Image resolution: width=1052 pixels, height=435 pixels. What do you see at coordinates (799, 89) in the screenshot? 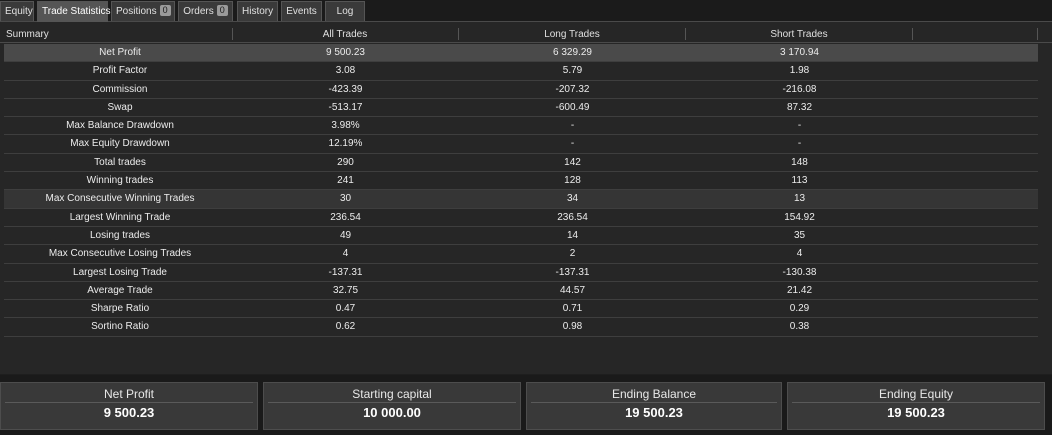
I see `row-short-trades: -216.08` at bounding box center [799, 89].